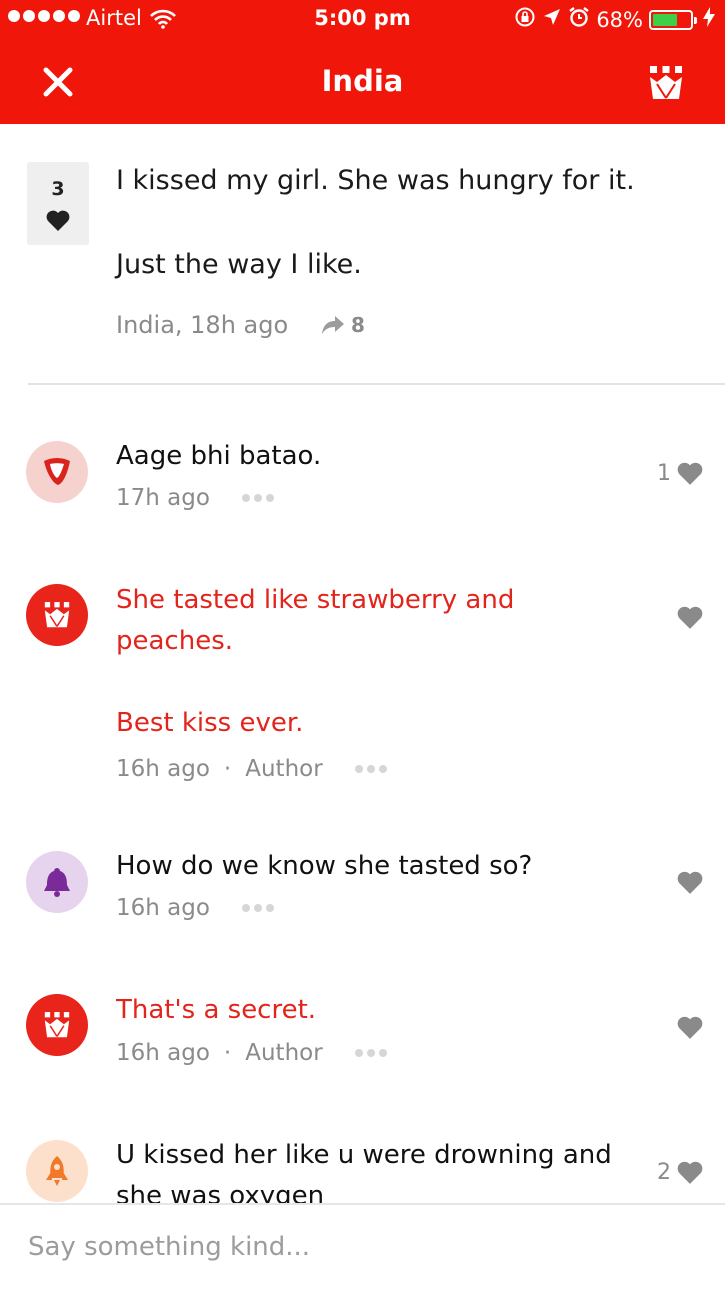 This screenshot has height=1289, width=725. I want to click on like-count: 1, so click(664, 473).